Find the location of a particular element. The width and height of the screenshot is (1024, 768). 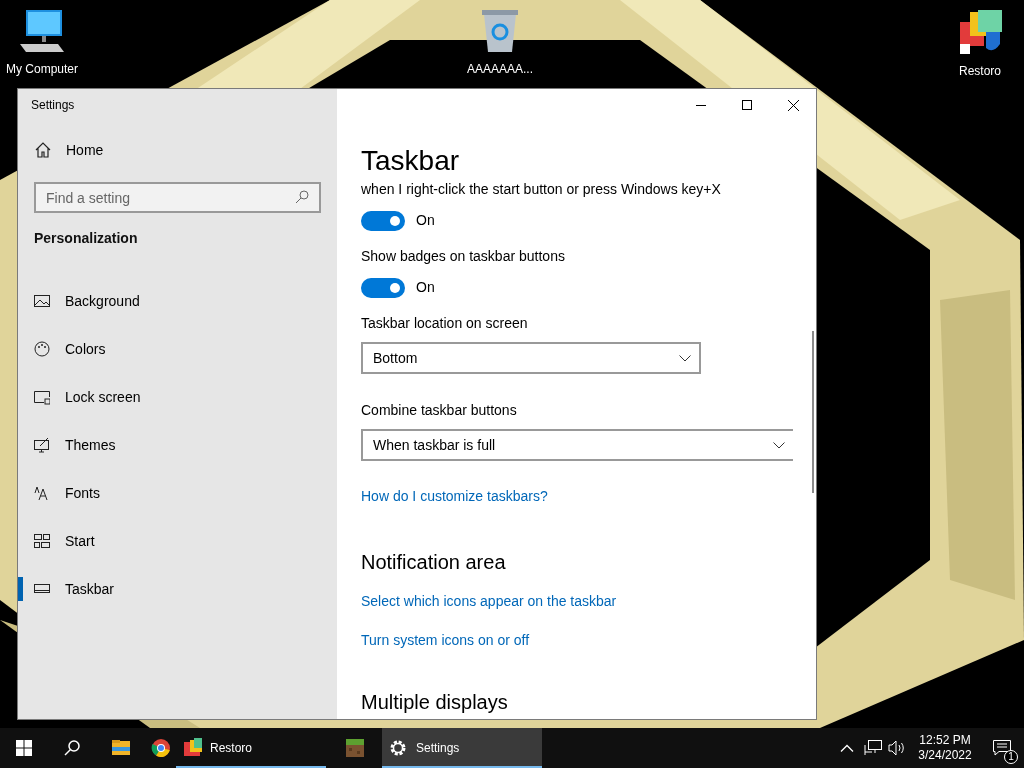

settings-link: Select which icons appear on the taskbar is located at coordinates (489, 601).